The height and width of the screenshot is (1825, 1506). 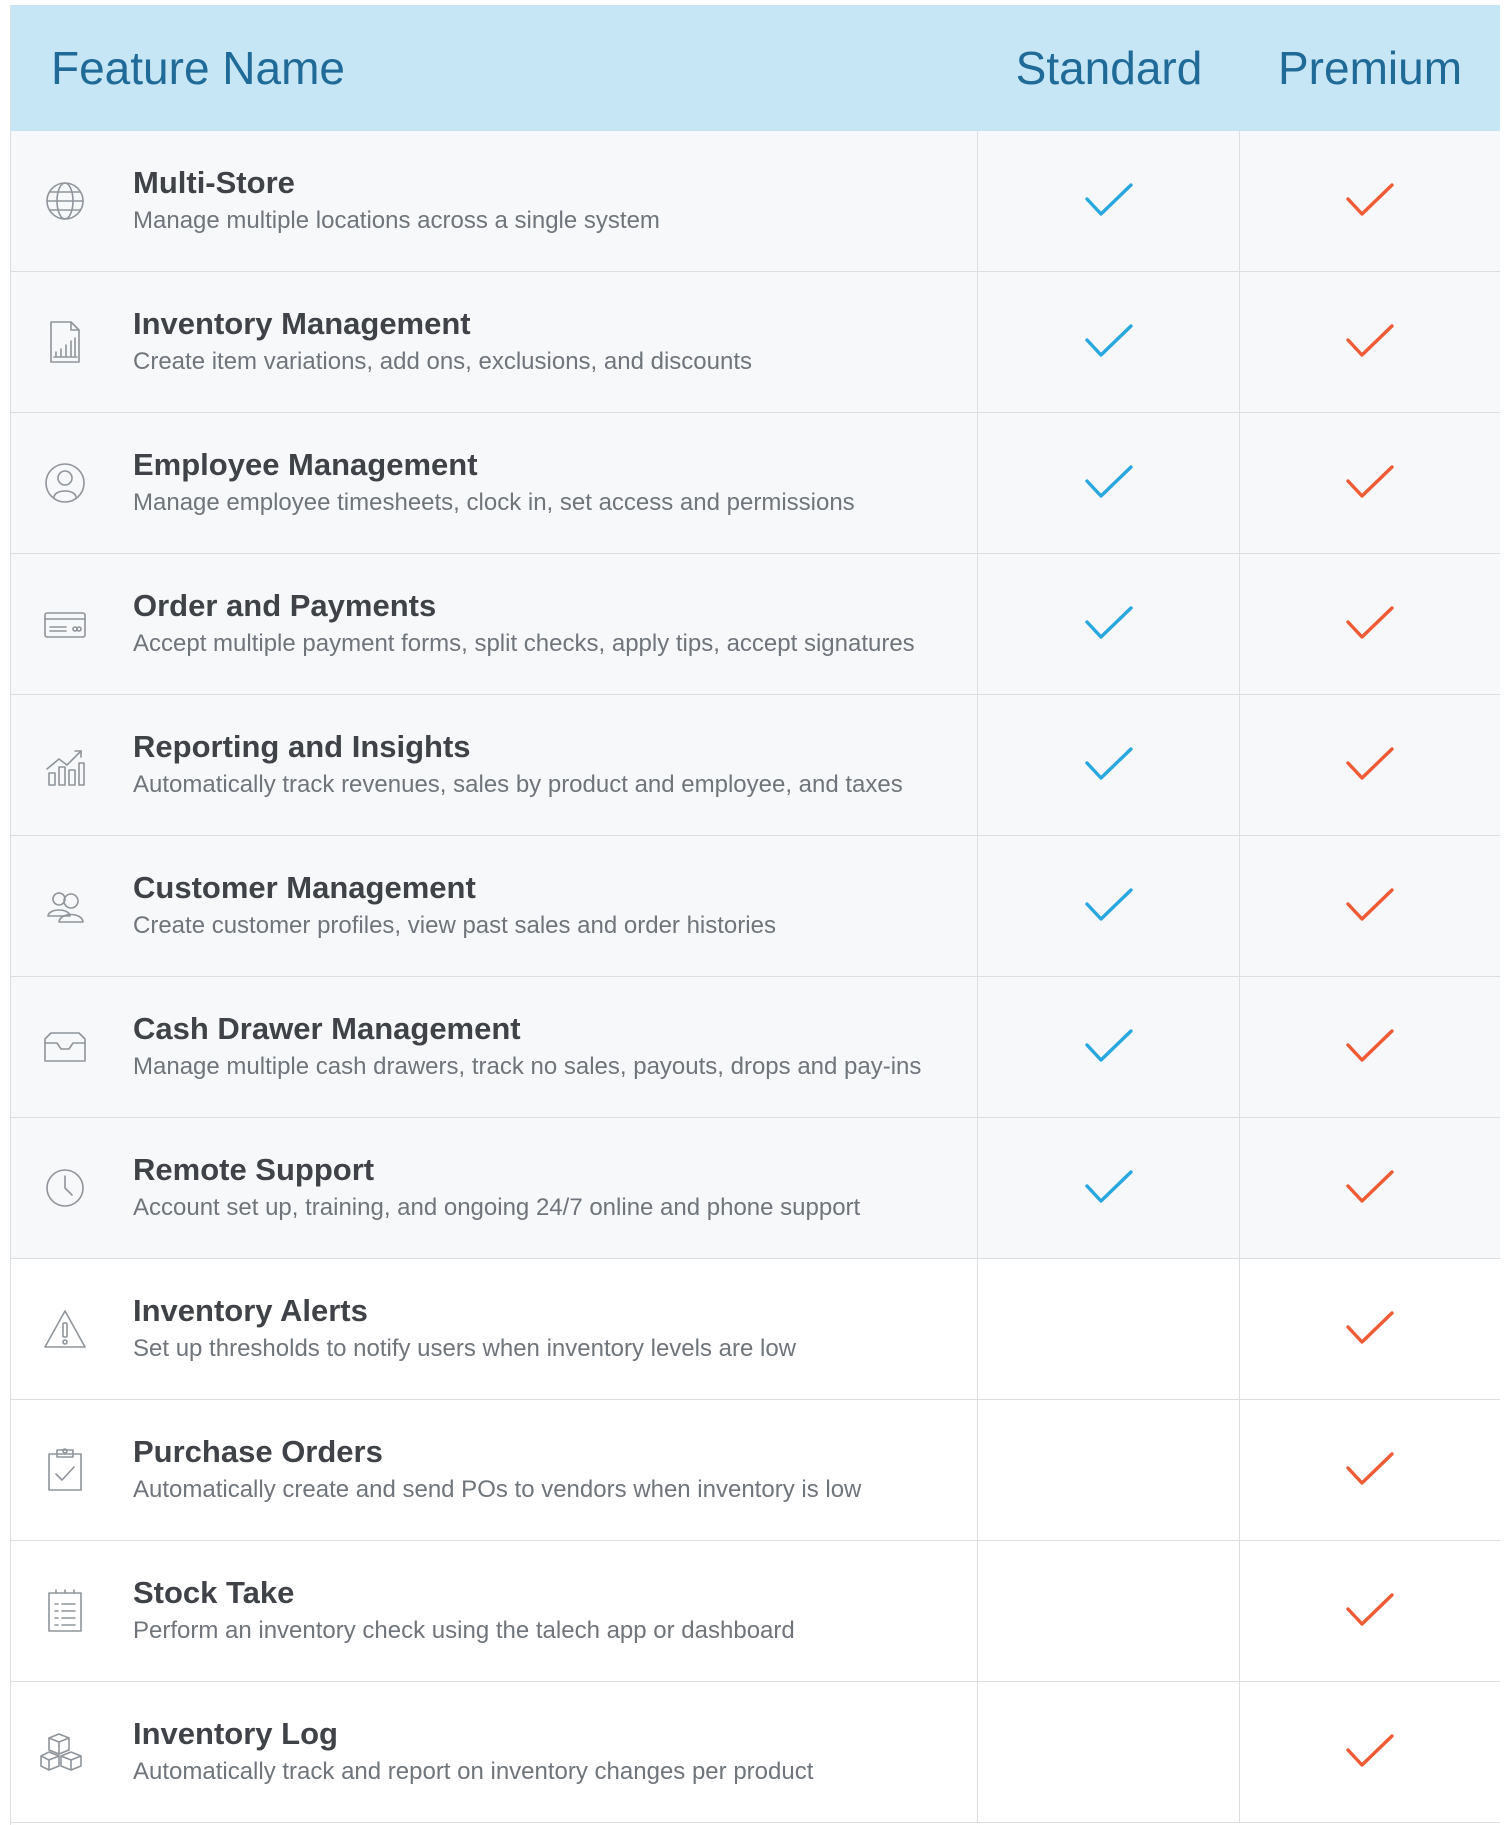 What do you see at coordinates (214, 1592) in the screenshot?
I see `feature-title: Stock Take` at bounding box center [214, 1592].